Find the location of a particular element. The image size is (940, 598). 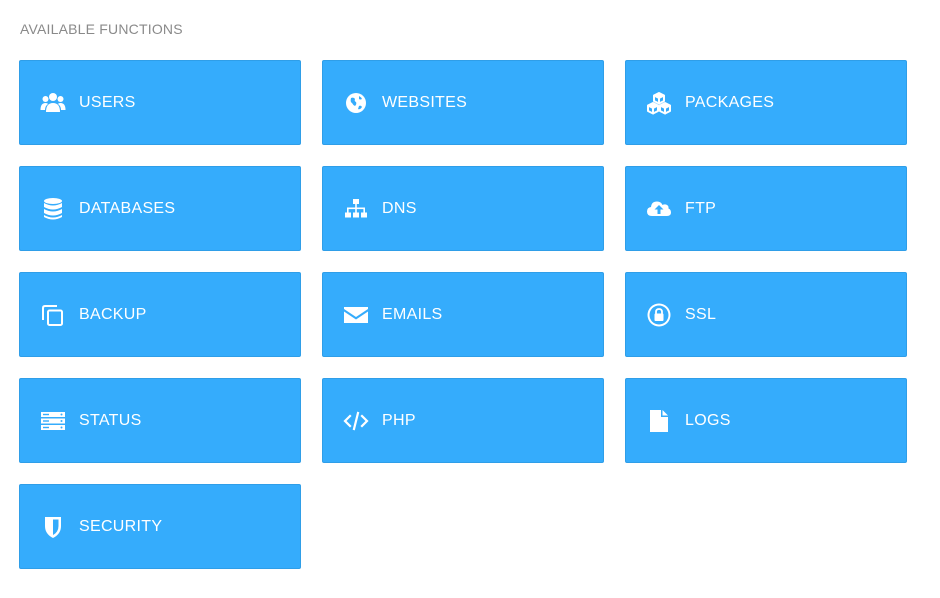

lock-icon is located at coordinates (659, 315).